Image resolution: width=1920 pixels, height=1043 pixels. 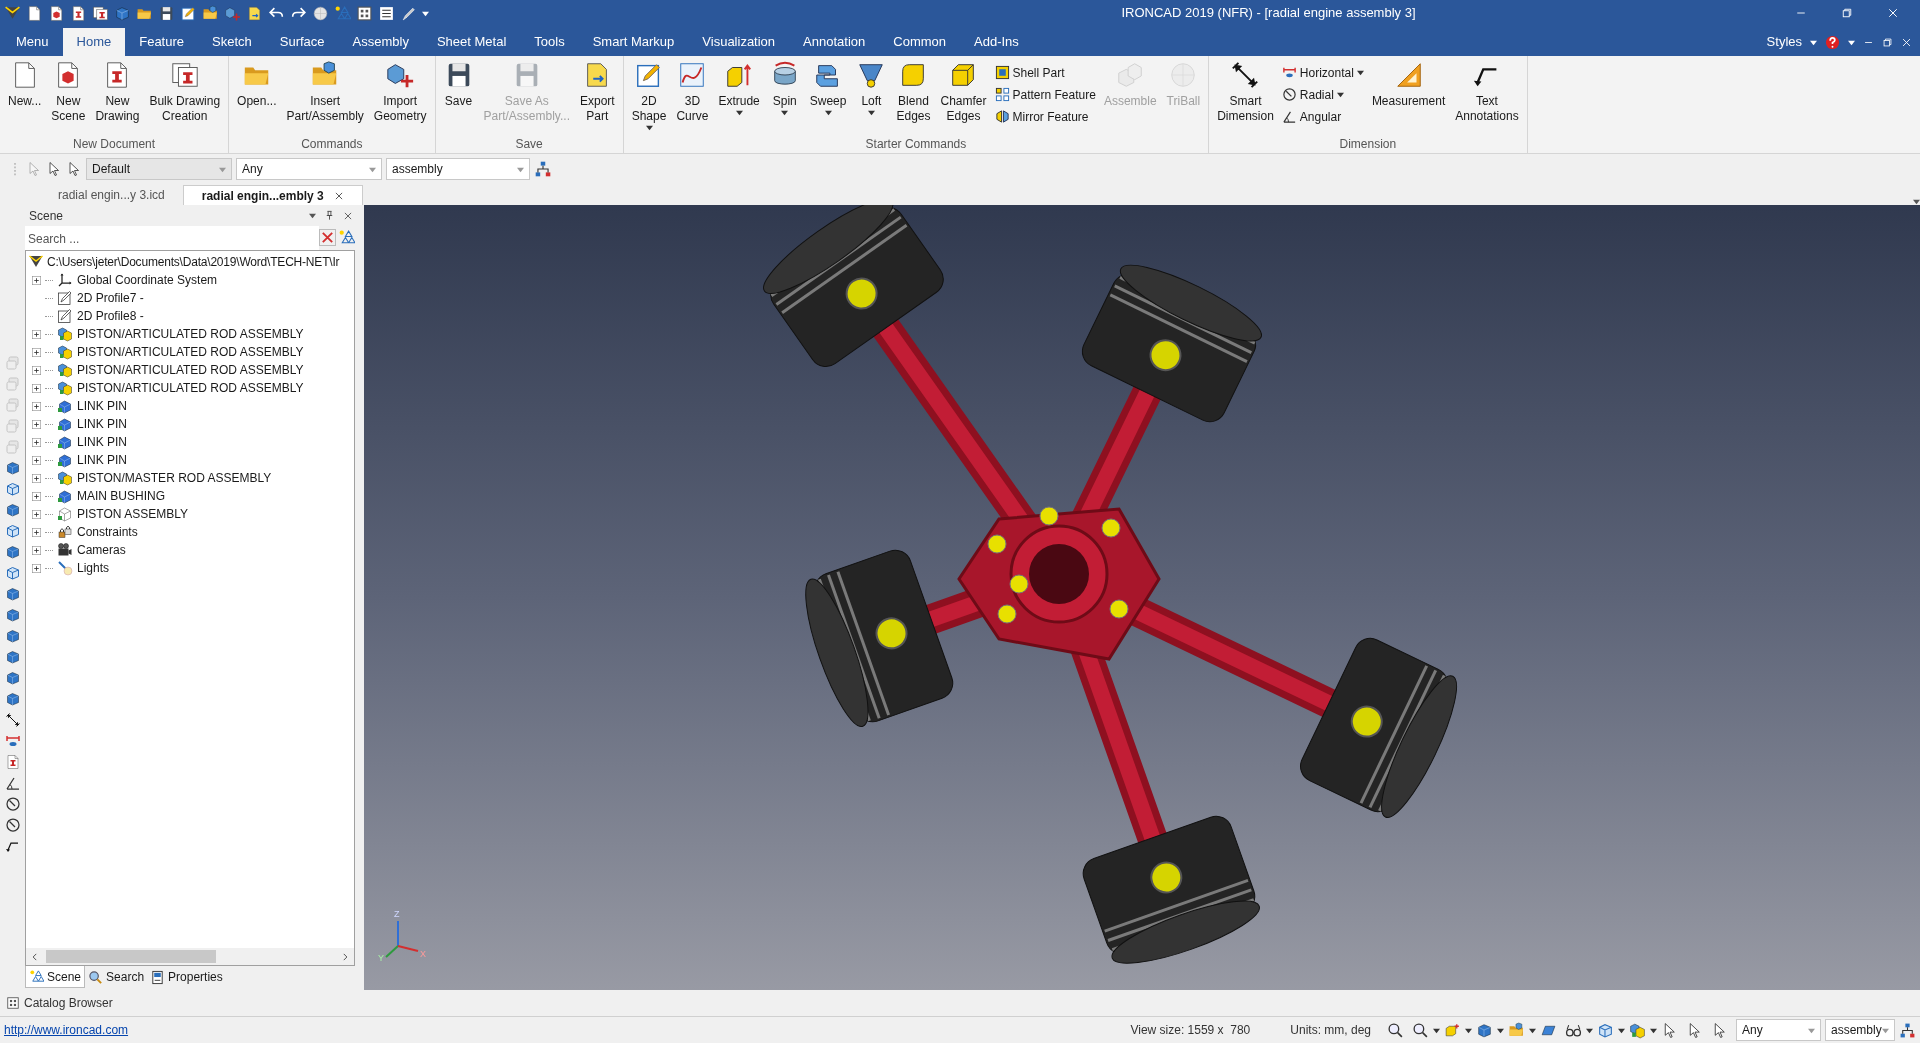 I want to click on horizontal-dimension-icon, so click(x=12, y=741).